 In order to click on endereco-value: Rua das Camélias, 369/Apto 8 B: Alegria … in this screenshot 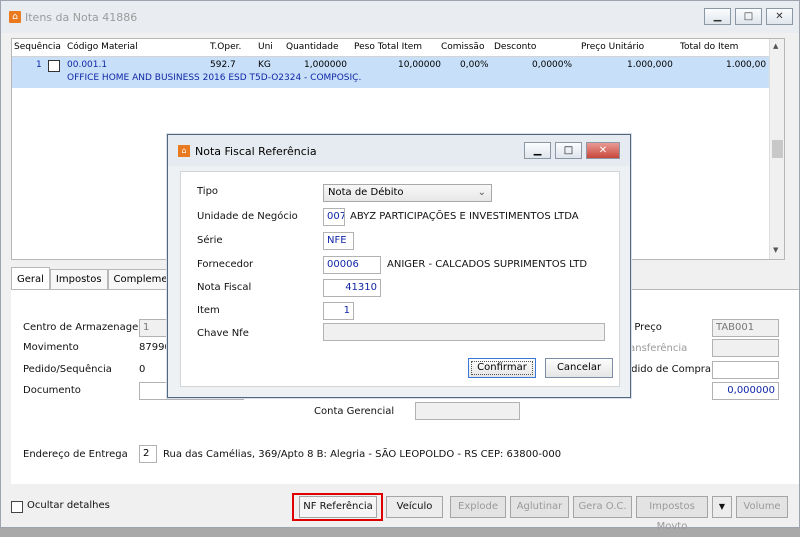, I will do `click(362, 454)`.